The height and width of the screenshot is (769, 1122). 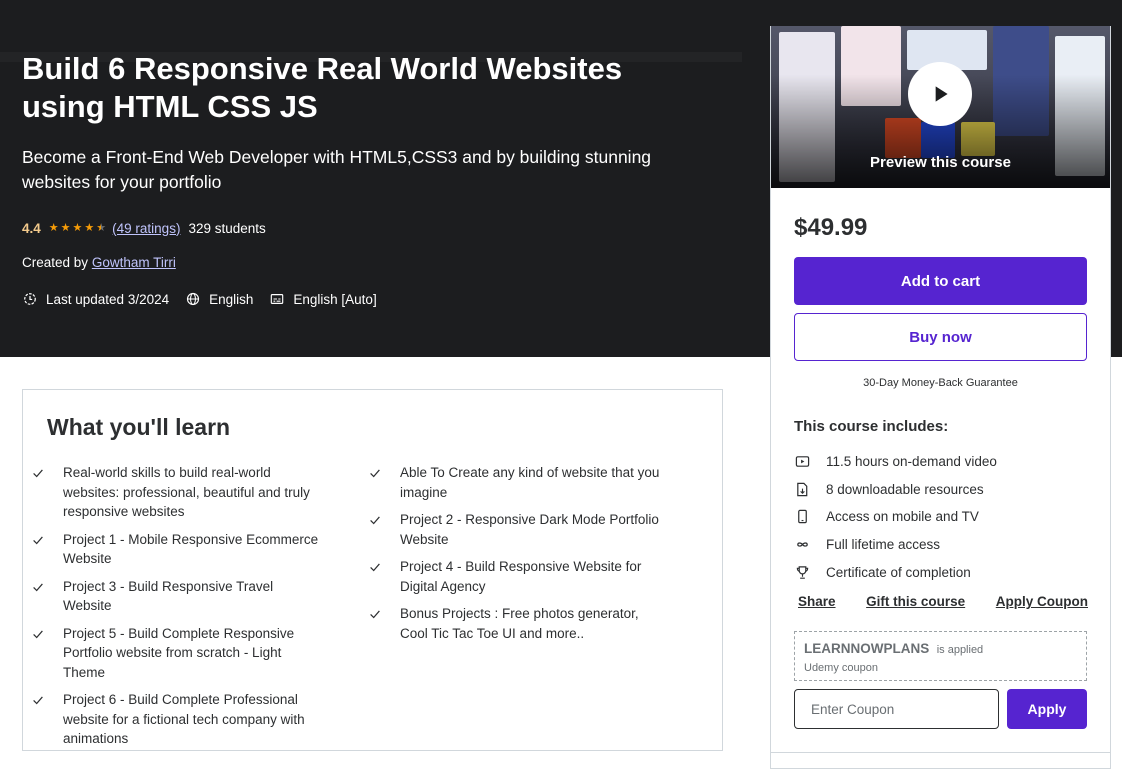 I want to click on share-link: Share, so click(x=817, y=601).